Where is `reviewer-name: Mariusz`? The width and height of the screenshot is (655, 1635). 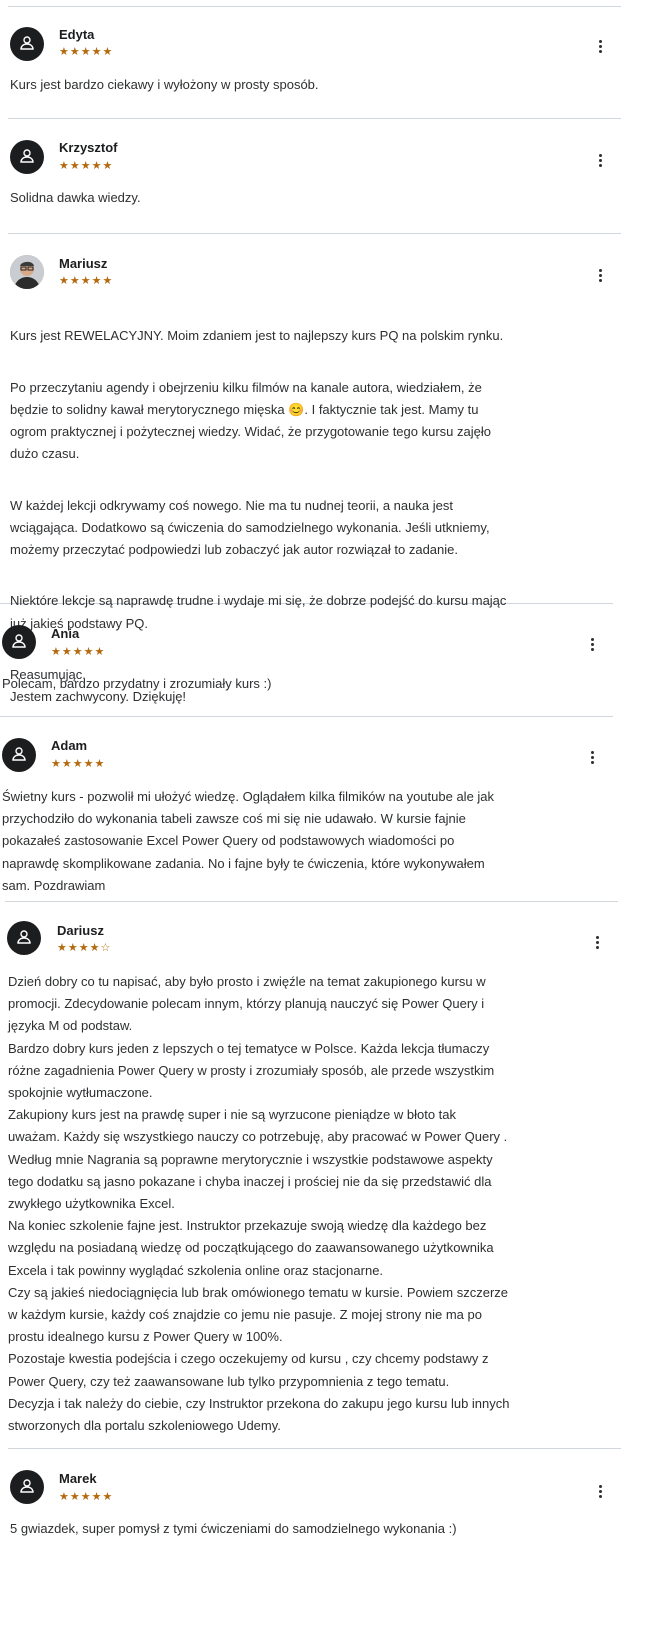 reviewer-name: Mariusz is located at coordinates (83, 263).